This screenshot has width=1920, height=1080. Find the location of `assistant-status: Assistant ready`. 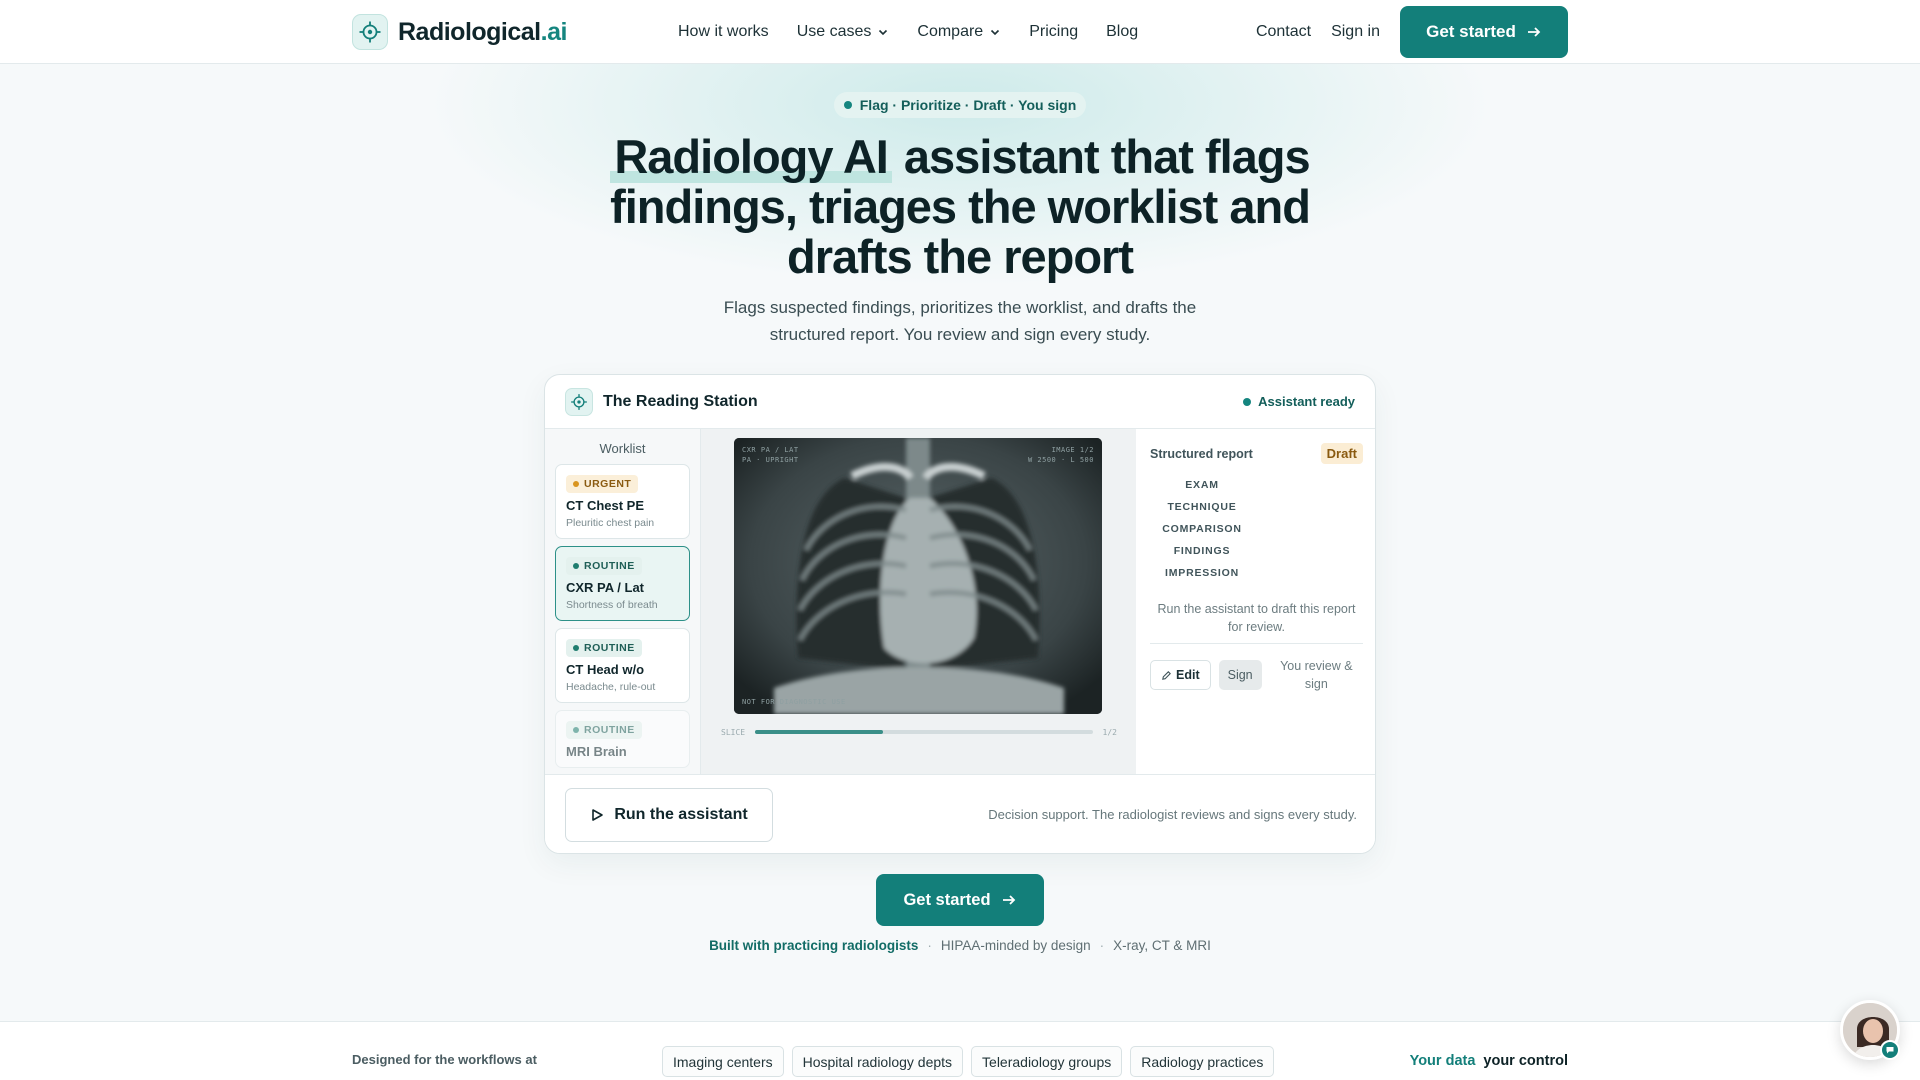

assistant-status: Assistant ready is located at coordinates (1299, 401).